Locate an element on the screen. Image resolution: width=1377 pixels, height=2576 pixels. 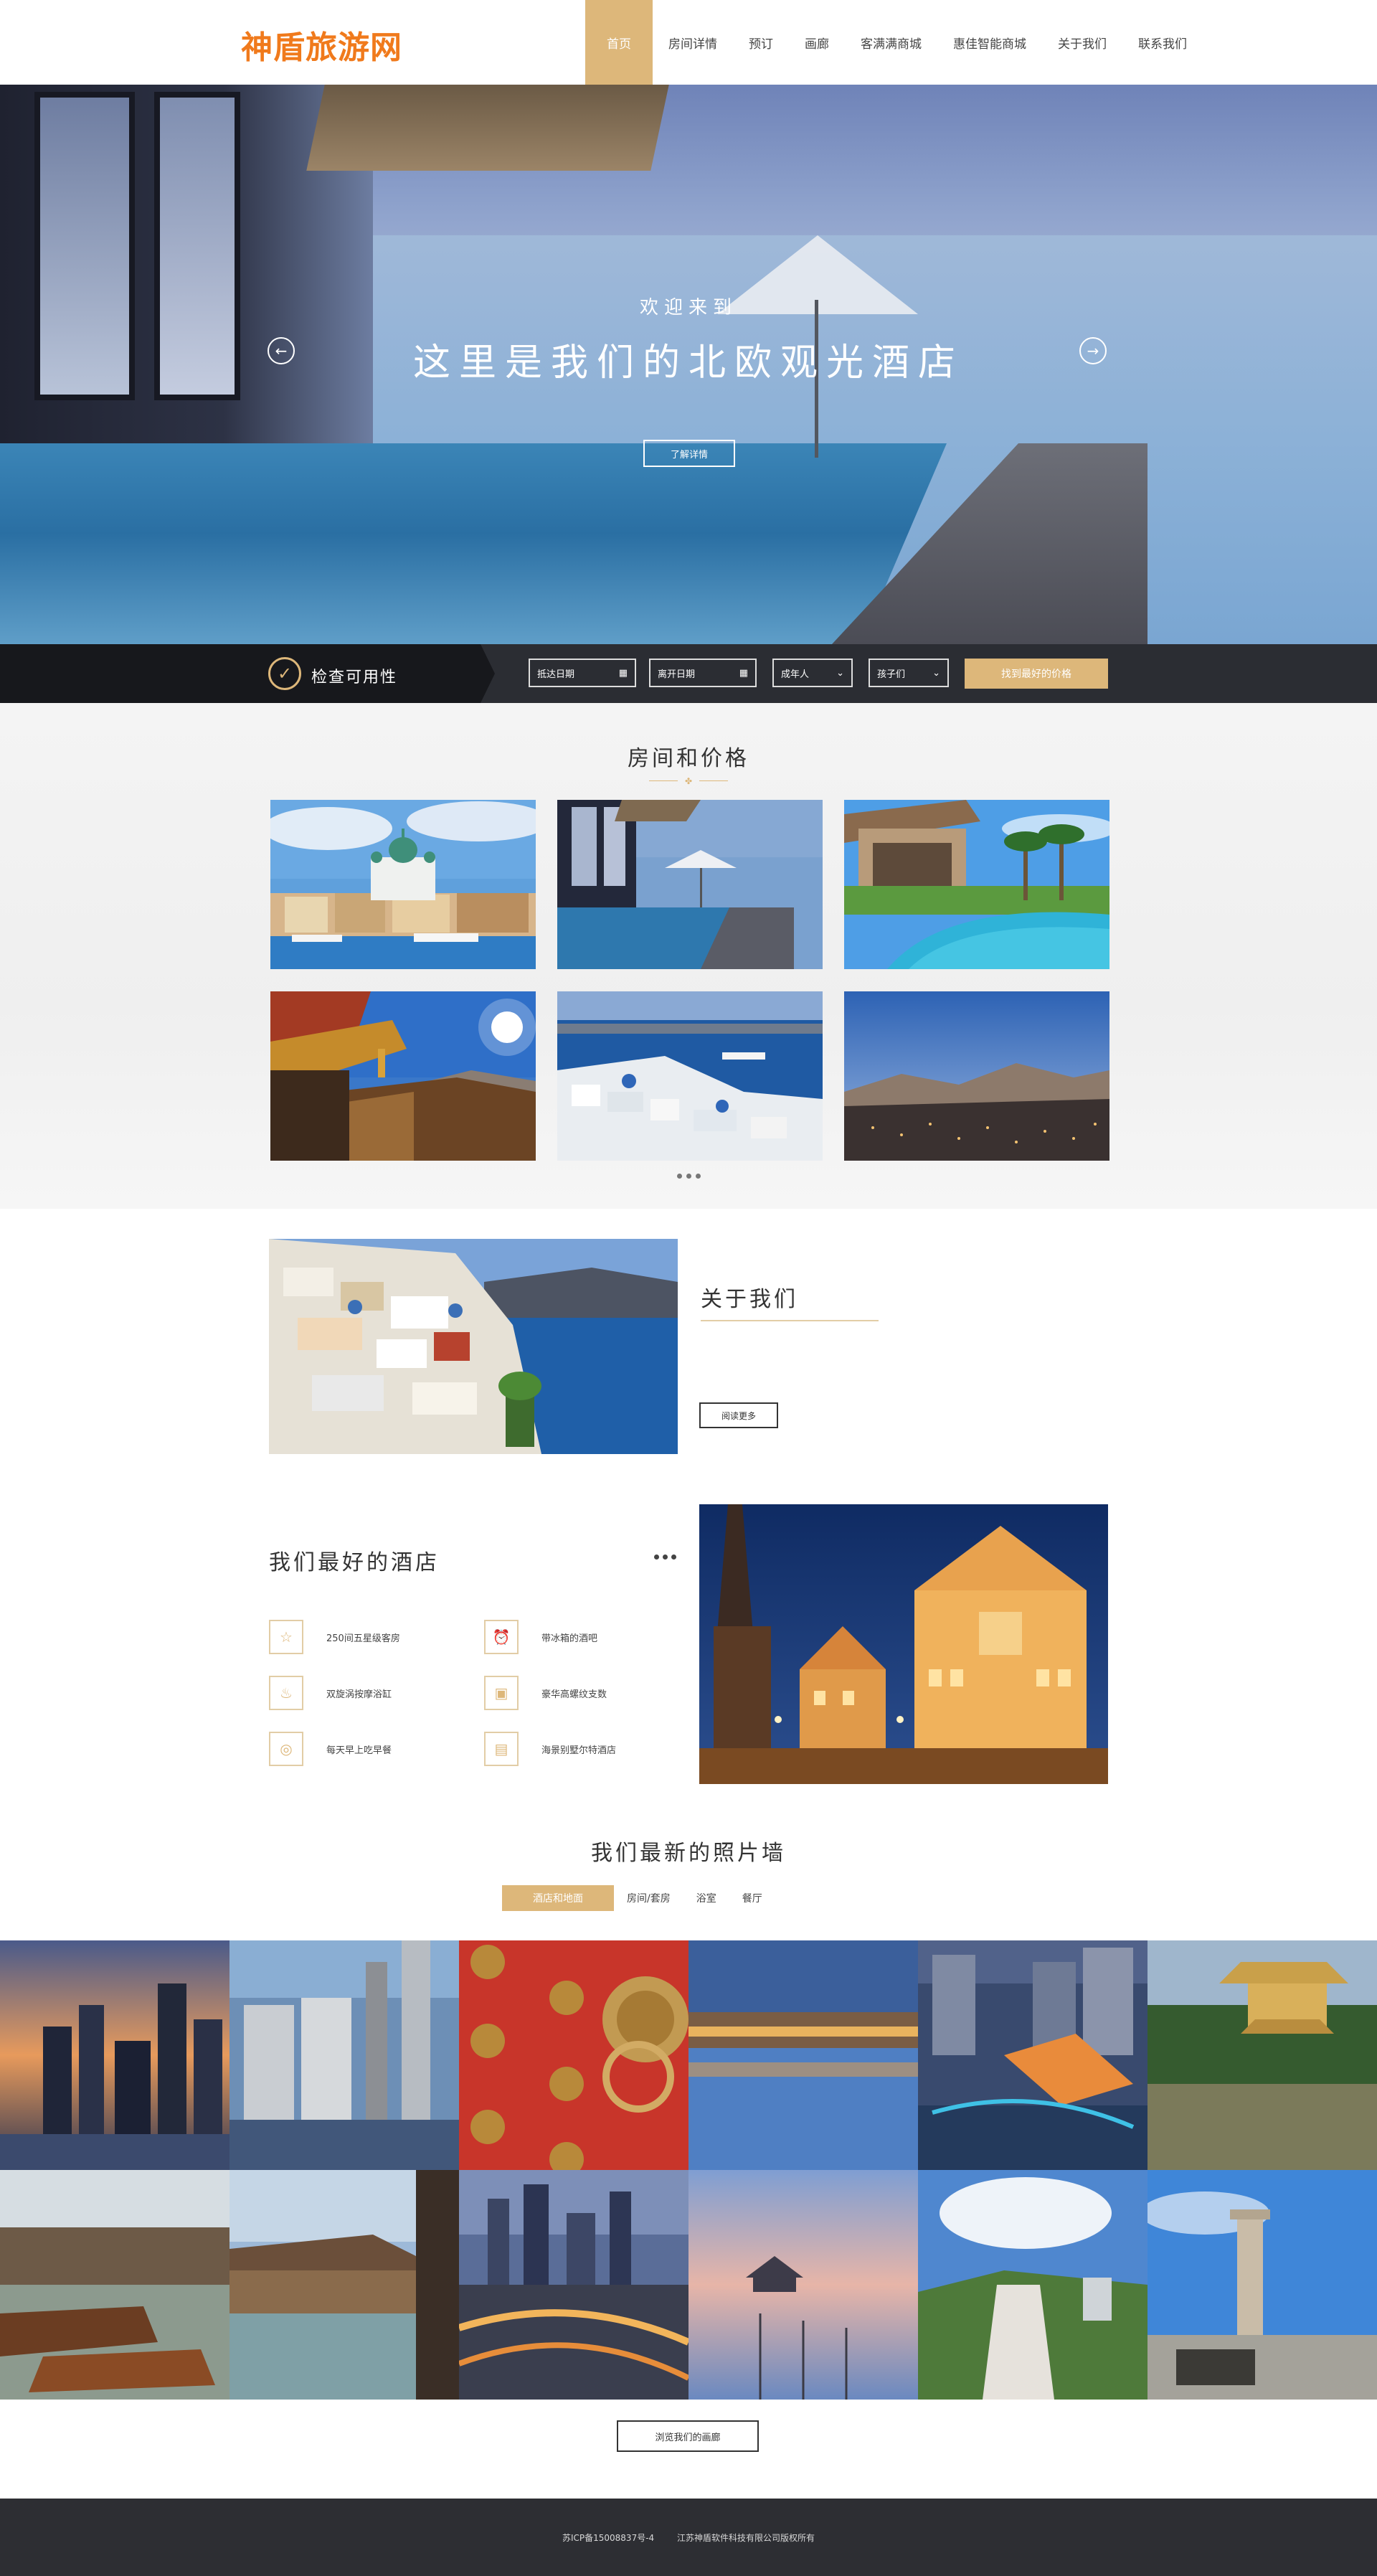
feature-item: ⏰ 带冰箱的酒吧 is located at coordinates (540, 1637).